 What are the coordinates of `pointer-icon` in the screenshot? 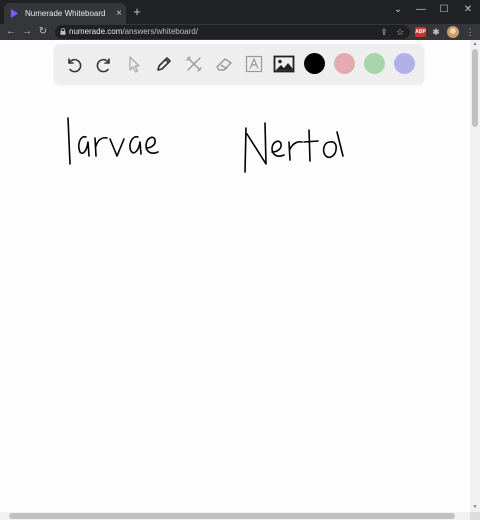 It's located at (134, 64).